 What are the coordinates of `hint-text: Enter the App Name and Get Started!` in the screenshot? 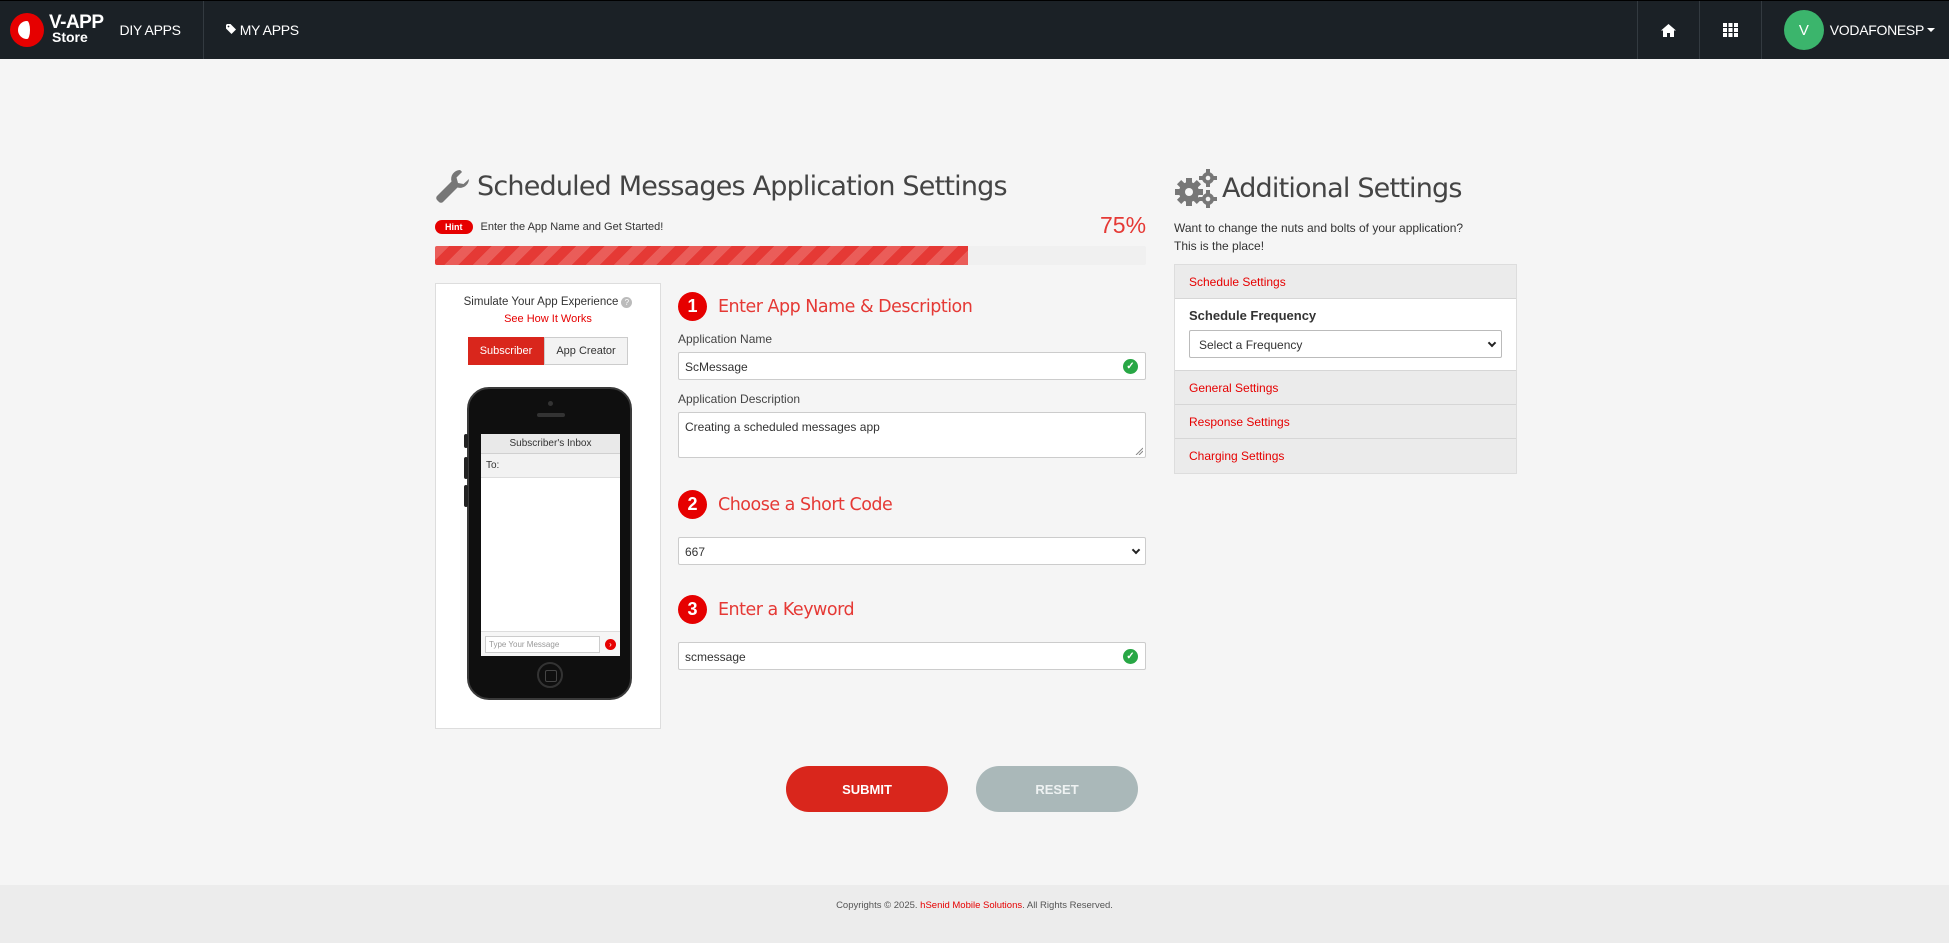 It's located at (572, 227).